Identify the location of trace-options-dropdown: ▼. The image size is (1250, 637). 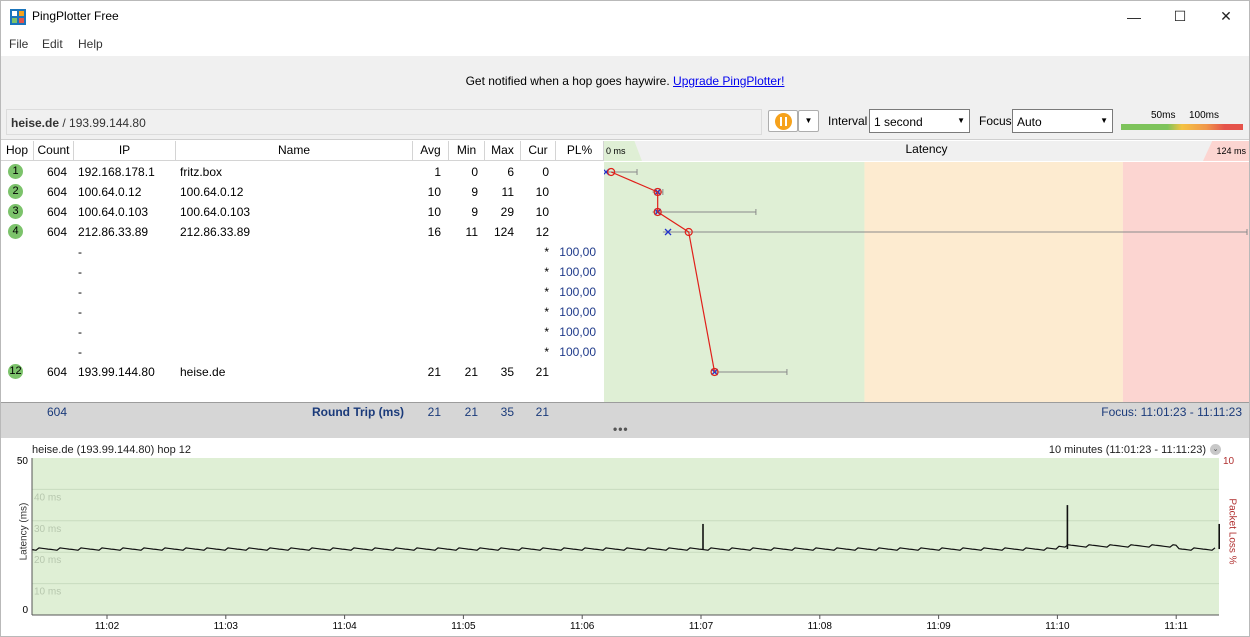
(808, 121).